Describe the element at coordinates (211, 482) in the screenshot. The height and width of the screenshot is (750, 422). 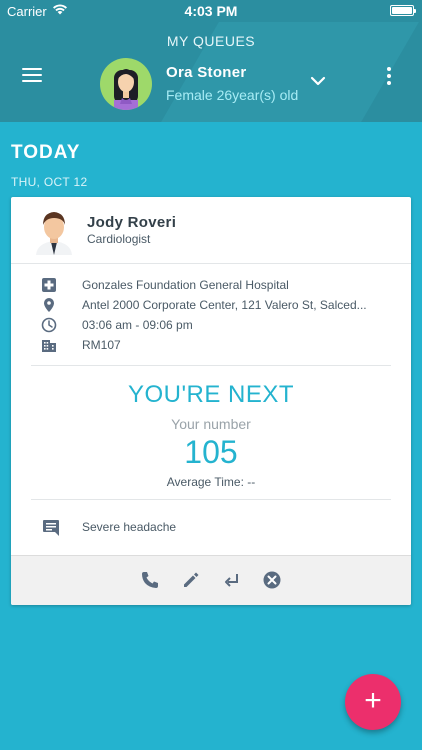
I see `average-time: Average Time: --` at that location.